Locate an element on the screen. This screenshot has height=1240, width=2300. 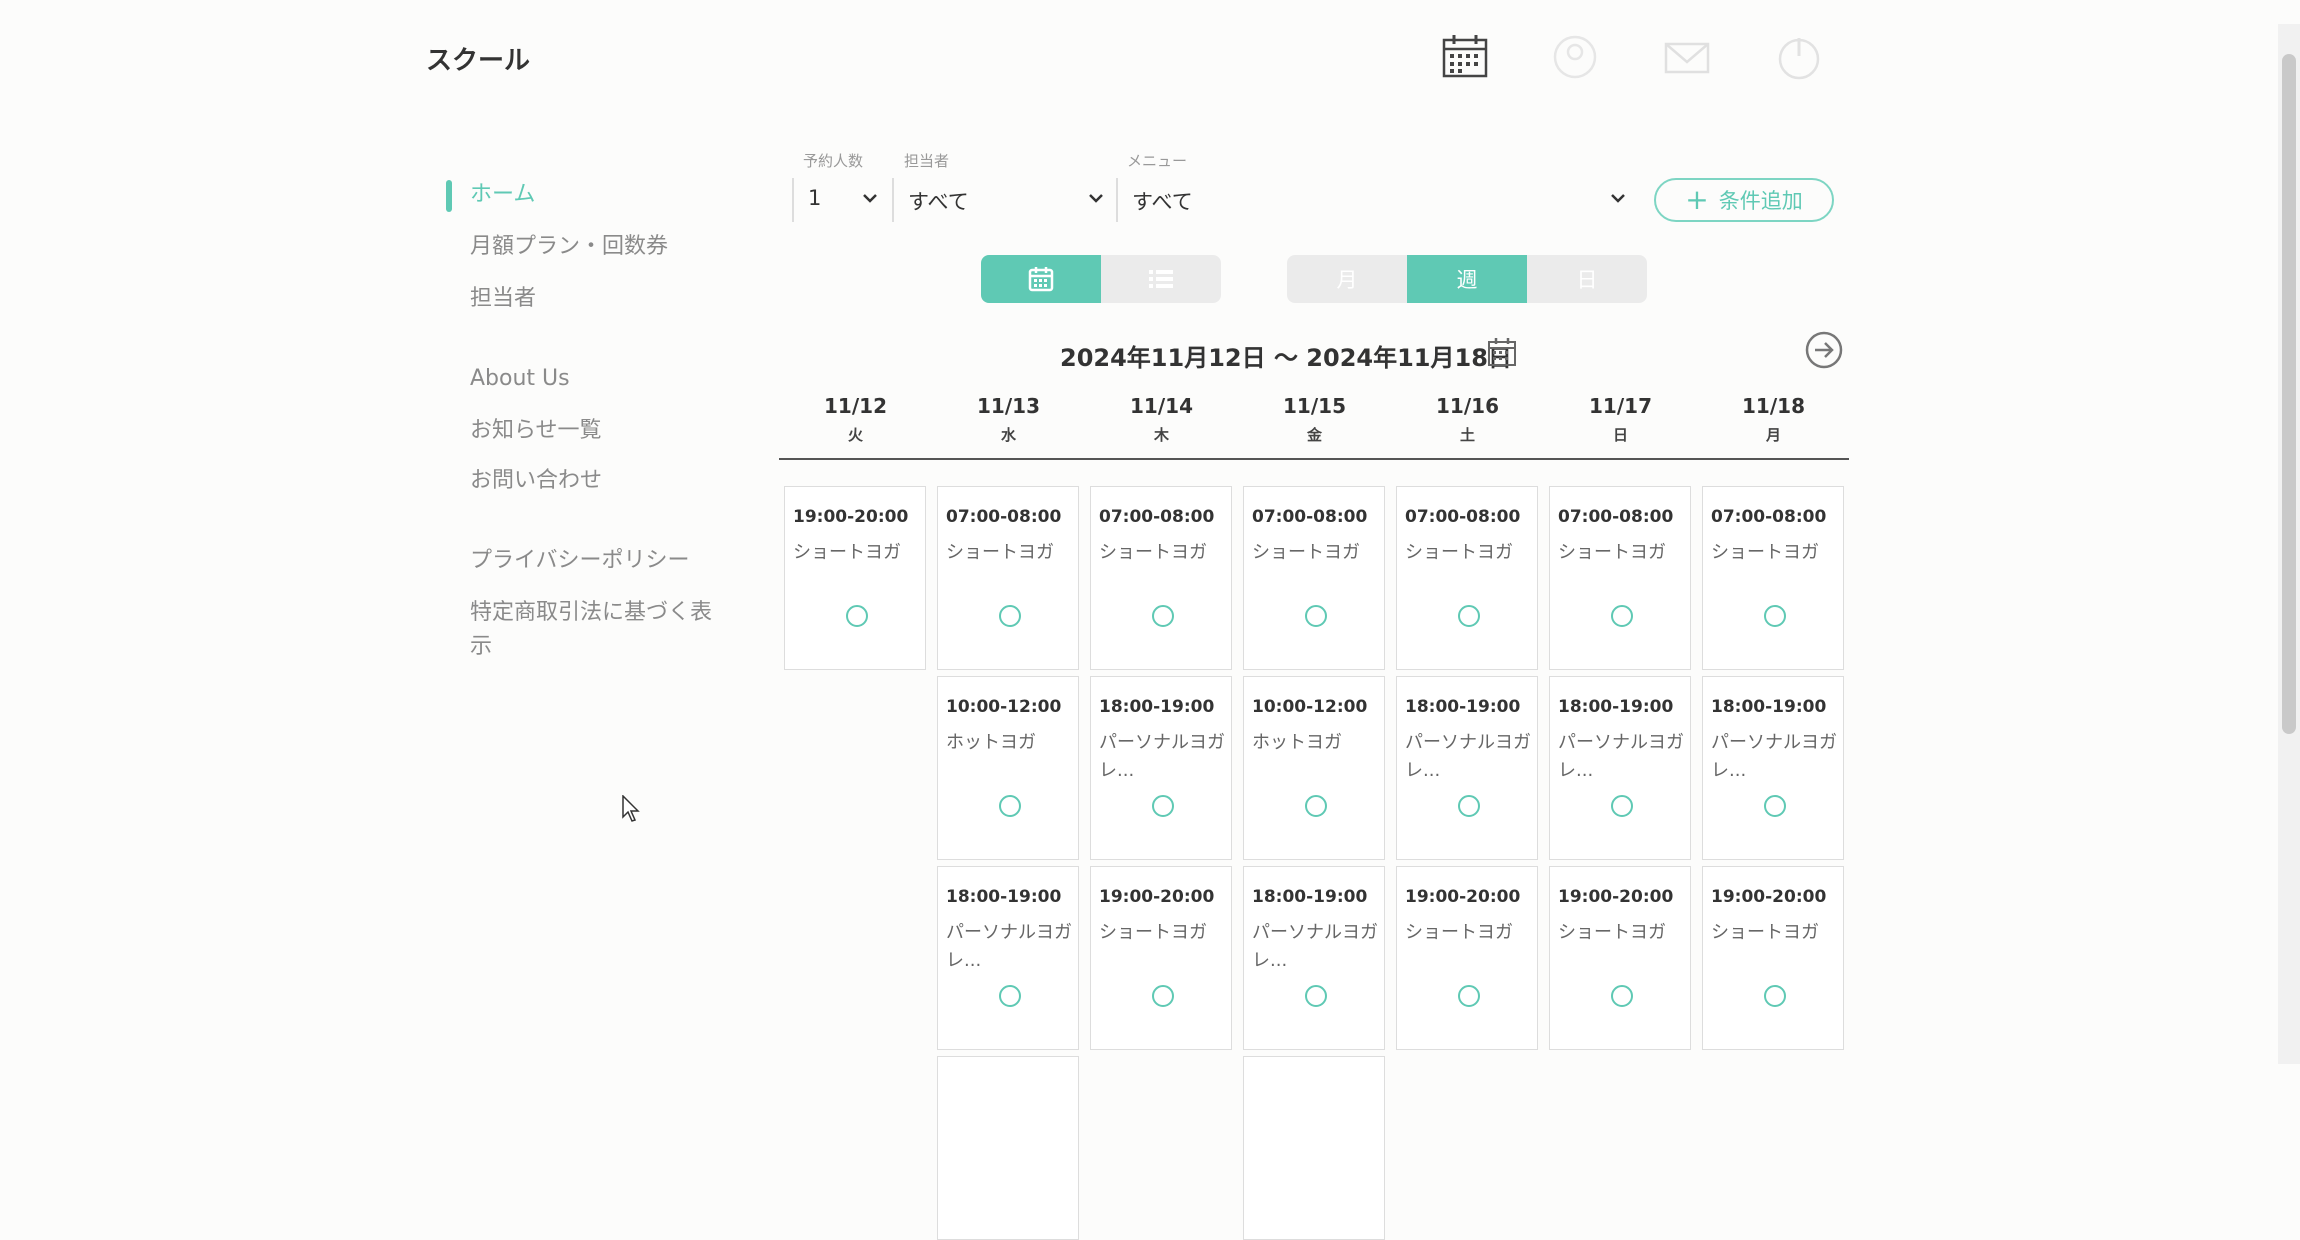
period-toggle: 月 週 日 is located at coordinates (1467, 279).